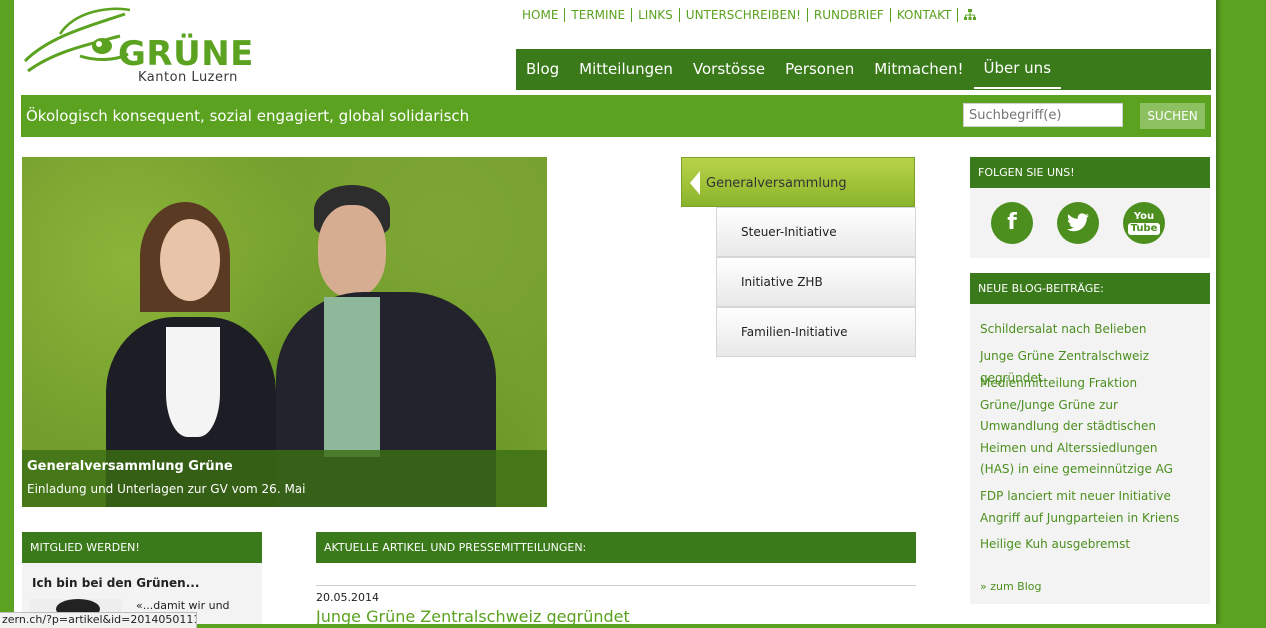 This screenshot has width=1266, height=628. I want to click on blog-more-link: » zum Blog, so click(1011, 586).